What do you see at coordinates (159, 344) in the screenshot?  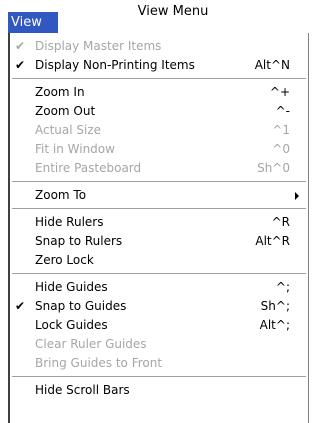 I see `menu-item-clear-ruler-guides: Clear Ruler Guides` at bounding box center [159, 344].